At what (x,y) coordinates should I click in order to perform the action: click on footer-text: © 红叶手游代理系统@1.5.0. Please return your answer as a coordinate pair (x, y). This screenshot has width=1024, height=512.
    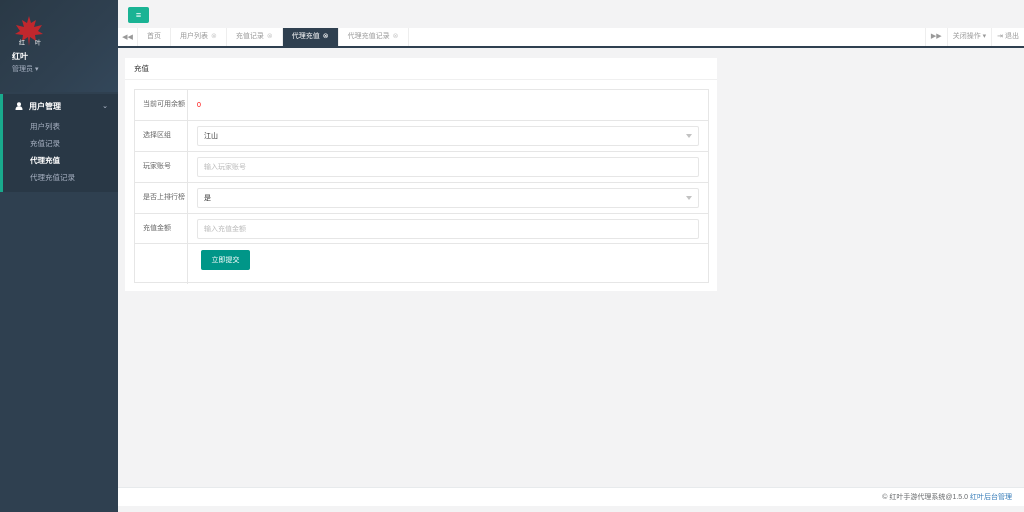
    Looking at the image, I should click on (925, 497).